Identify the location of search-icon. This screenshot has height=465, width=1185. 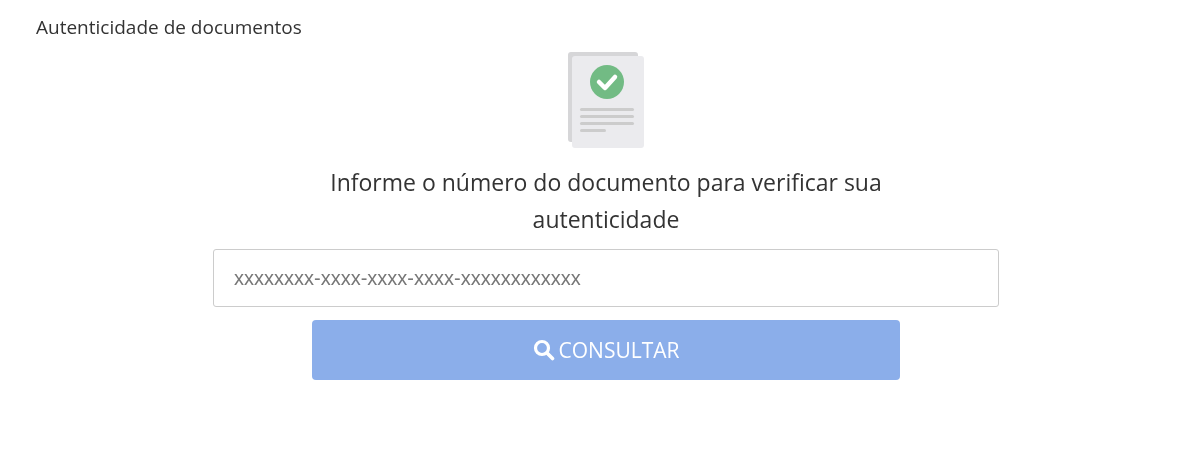
(543, 350).